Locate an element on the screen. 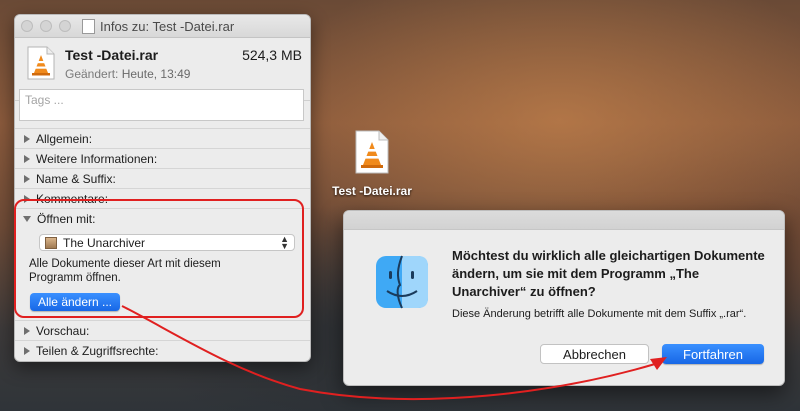  window-title: Infos zu: Test -Datei.rar is located at coordinates (167, 26).